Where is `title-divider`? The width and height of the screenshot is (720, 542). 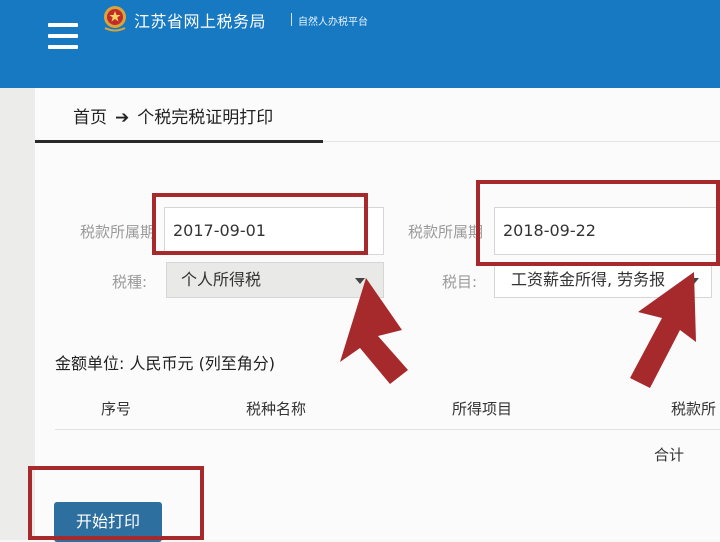
title-divider is located at coordinates (291, 19).